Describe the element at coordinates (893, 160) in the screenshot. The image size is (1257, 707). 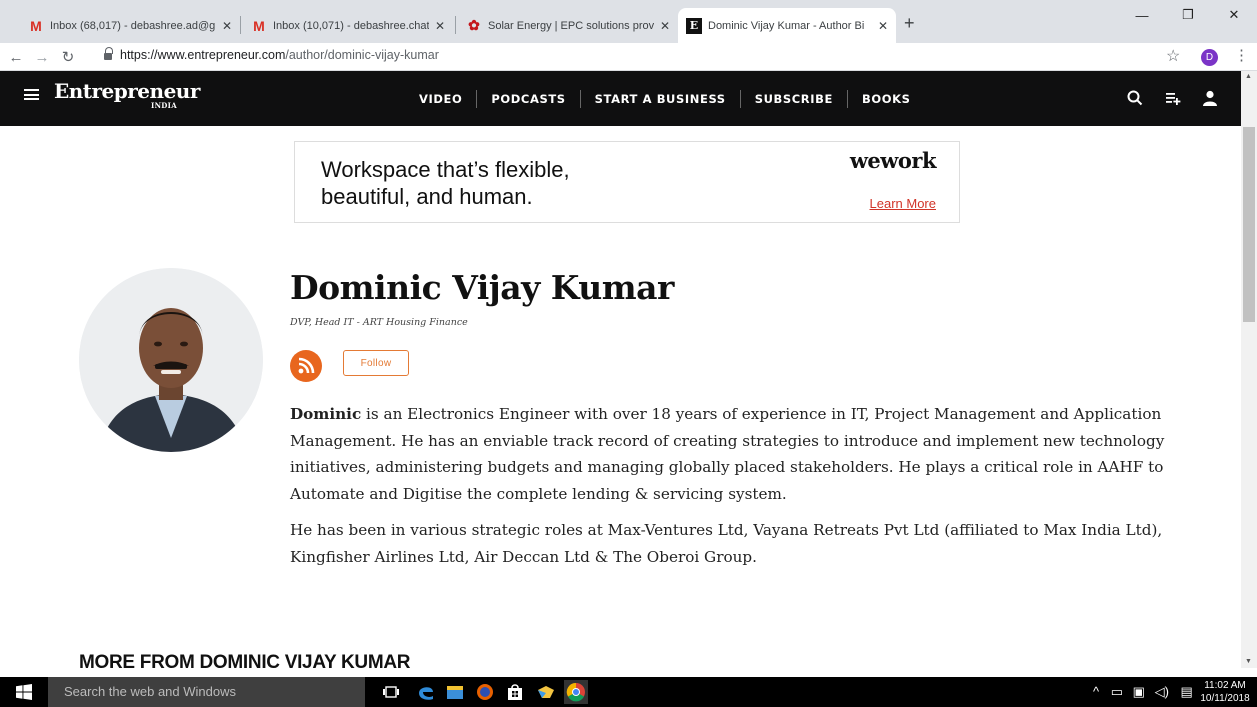
I see `ad-brand-logo: wework` at that location.